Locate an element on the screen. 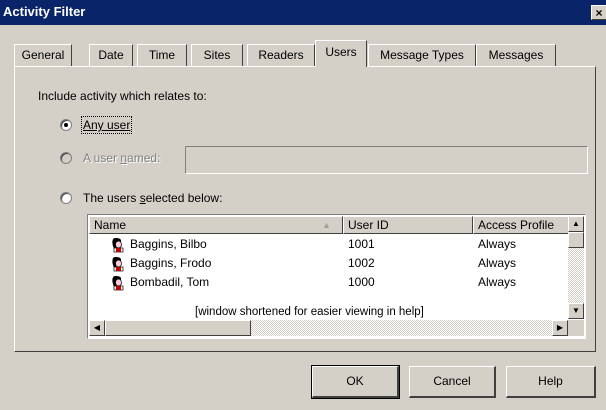  horizontal-scroll-thumb is located at coordinates (178, 328).